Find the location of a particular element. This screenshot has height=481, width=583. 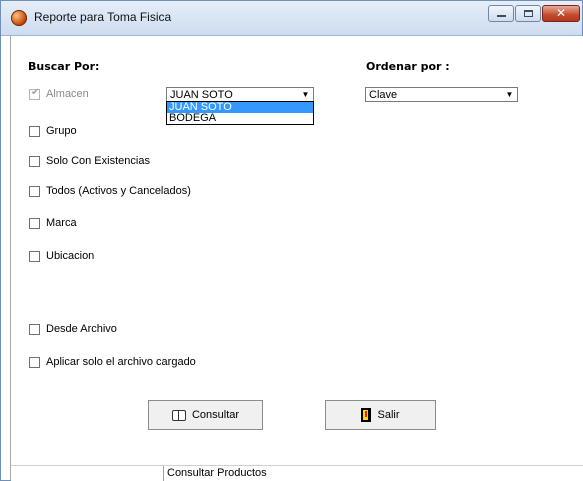

almacen-checkbox: ✔ is located at coordinates (34, 93).